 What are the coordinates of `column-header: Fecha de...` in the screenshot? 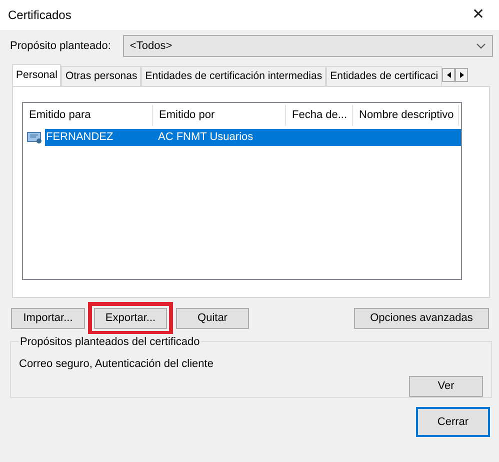 It's located at (319, 115).